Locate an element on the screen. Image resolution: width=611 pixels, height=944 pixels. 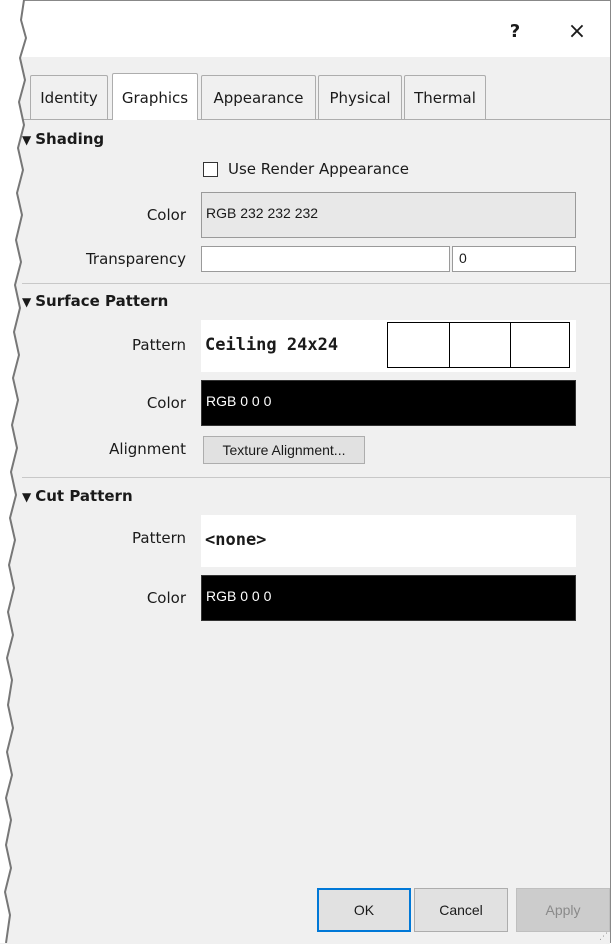
tab-graphics: Graphics is located at coordinates (155, 96).